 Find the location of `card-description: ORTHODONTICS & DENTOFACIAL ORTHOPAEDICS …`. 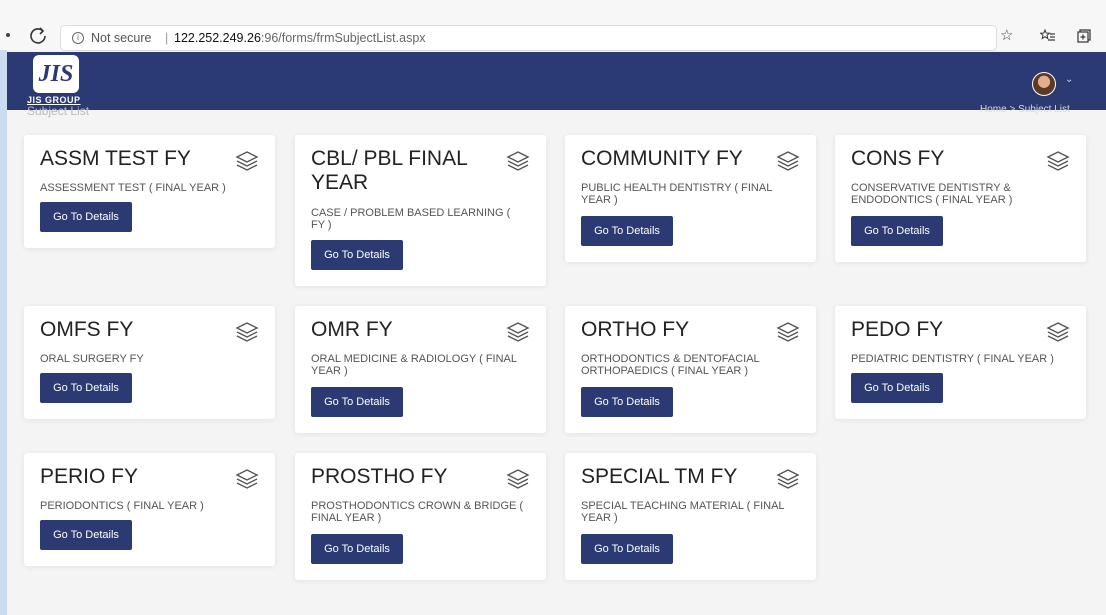

card-description: ORTHODONTICS & DENTOFACIAL ORTHOPAEDICS … is located at coordinates (670, 365).